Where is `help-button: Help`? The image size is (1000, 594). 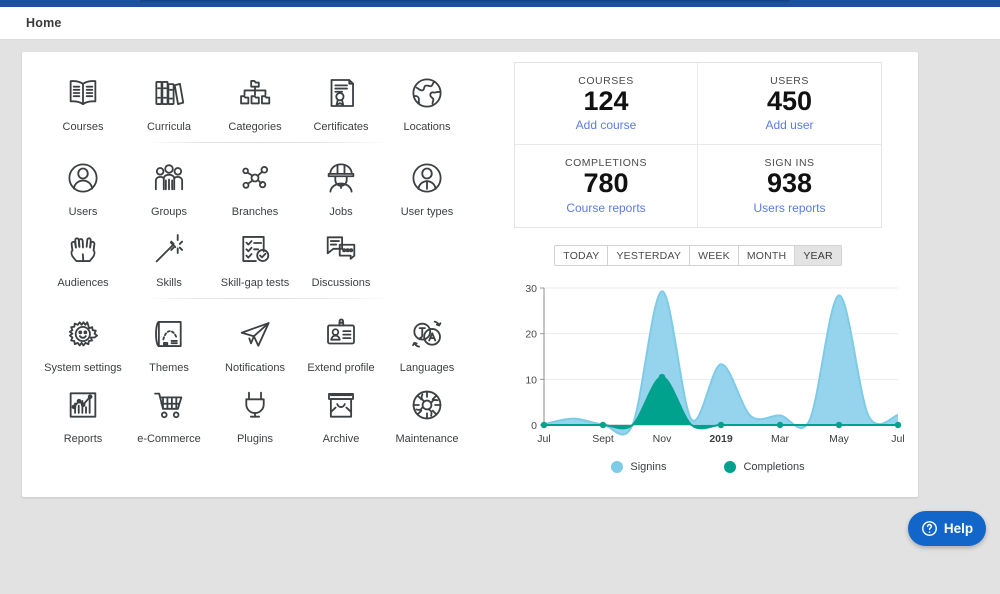 help-button: Help is located at coordinates (947, 528).